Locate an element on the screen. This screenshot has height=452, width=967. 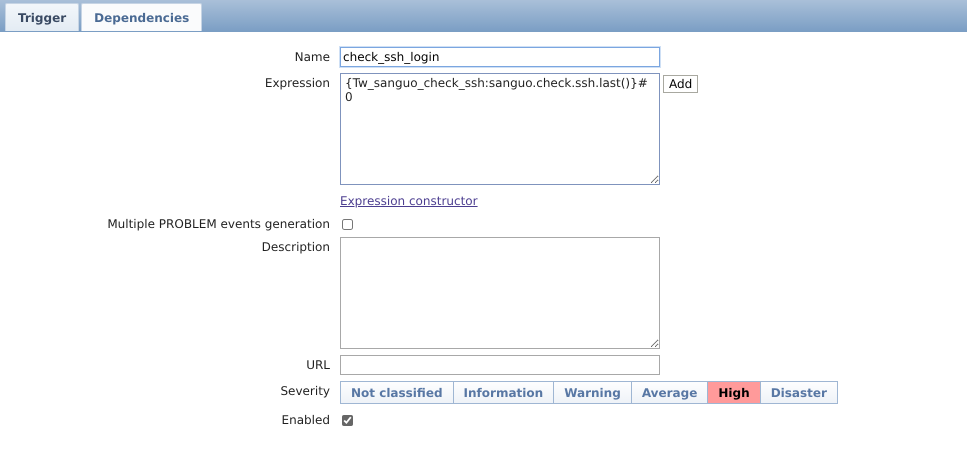
severity-option: High is located at coordinates (734, 392).